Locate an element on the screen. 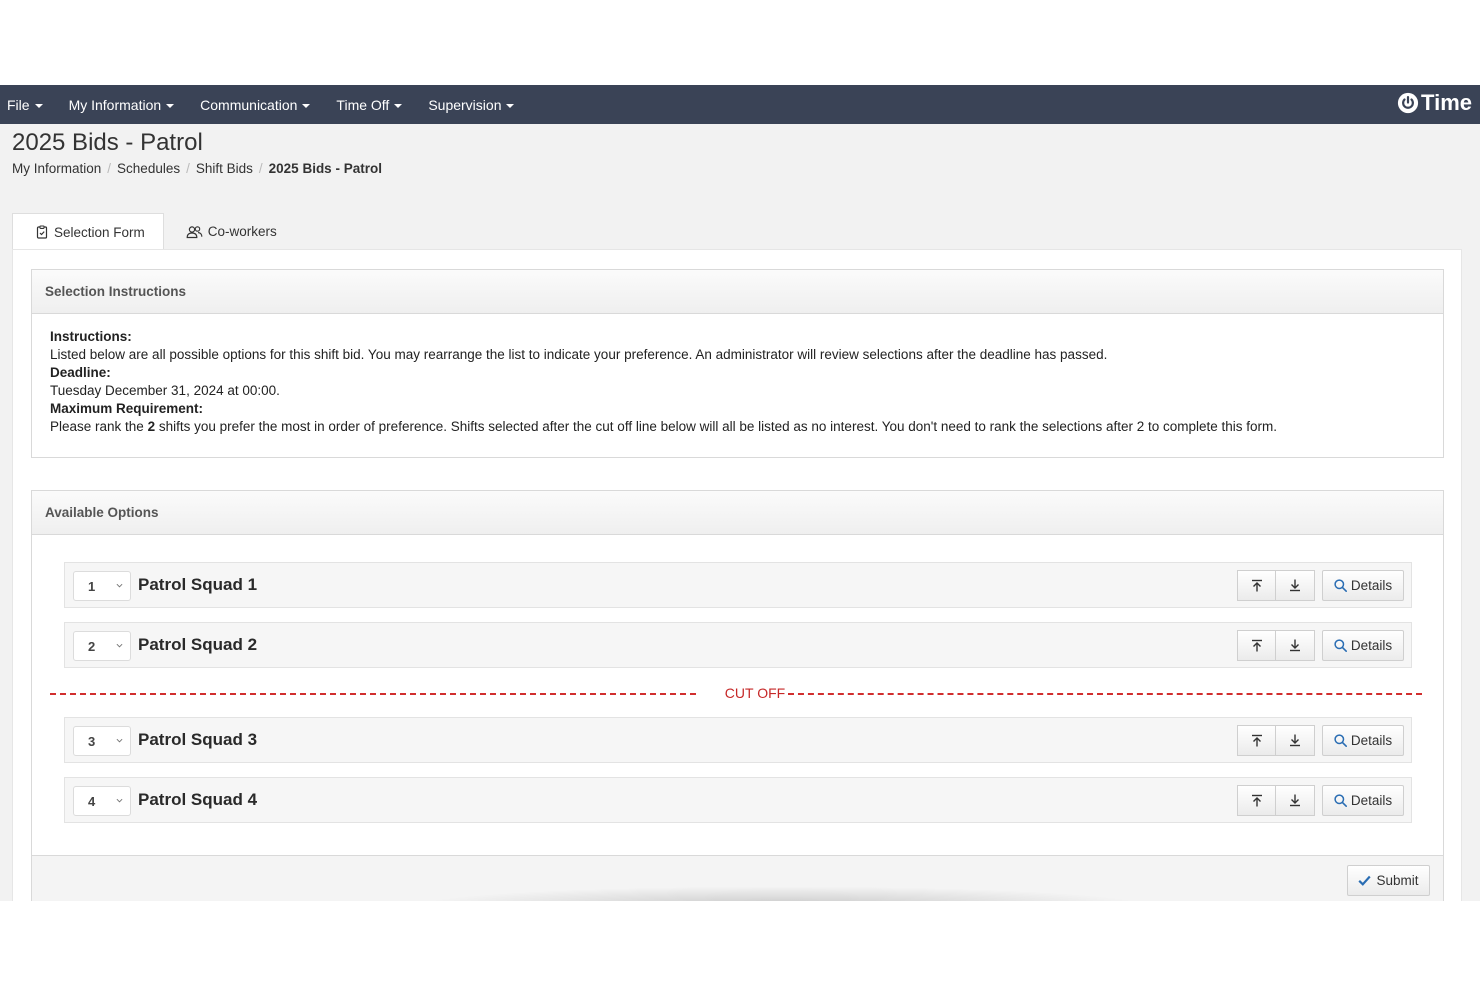  option-row: 2 Patrol Squad 2 Details is located at coordinates (738, 645).